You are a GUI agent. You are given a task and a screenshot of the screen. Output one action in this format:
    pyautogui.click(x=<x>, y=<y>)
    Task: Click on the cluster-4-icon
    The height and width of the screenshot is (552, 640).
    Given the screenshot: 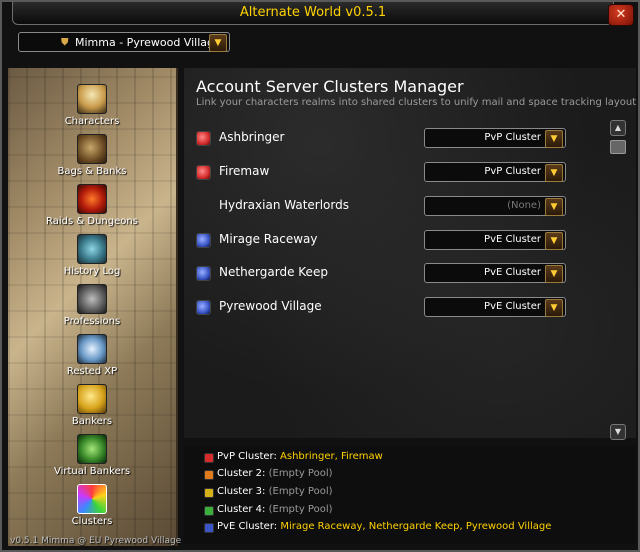 What is the action you would take?
    pyautogui.click(x=209, y=511)
    